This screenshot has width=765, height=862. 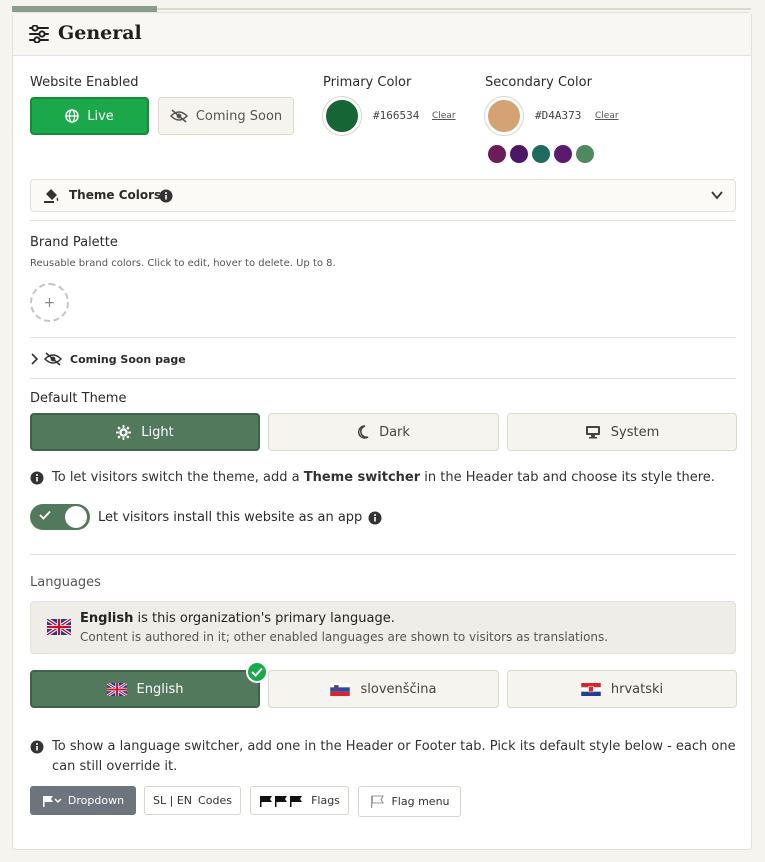 What do you see at coordinates (65, 582) in the screenshot?
I see `languages-label: Languages` at bounding box center [65, 582].